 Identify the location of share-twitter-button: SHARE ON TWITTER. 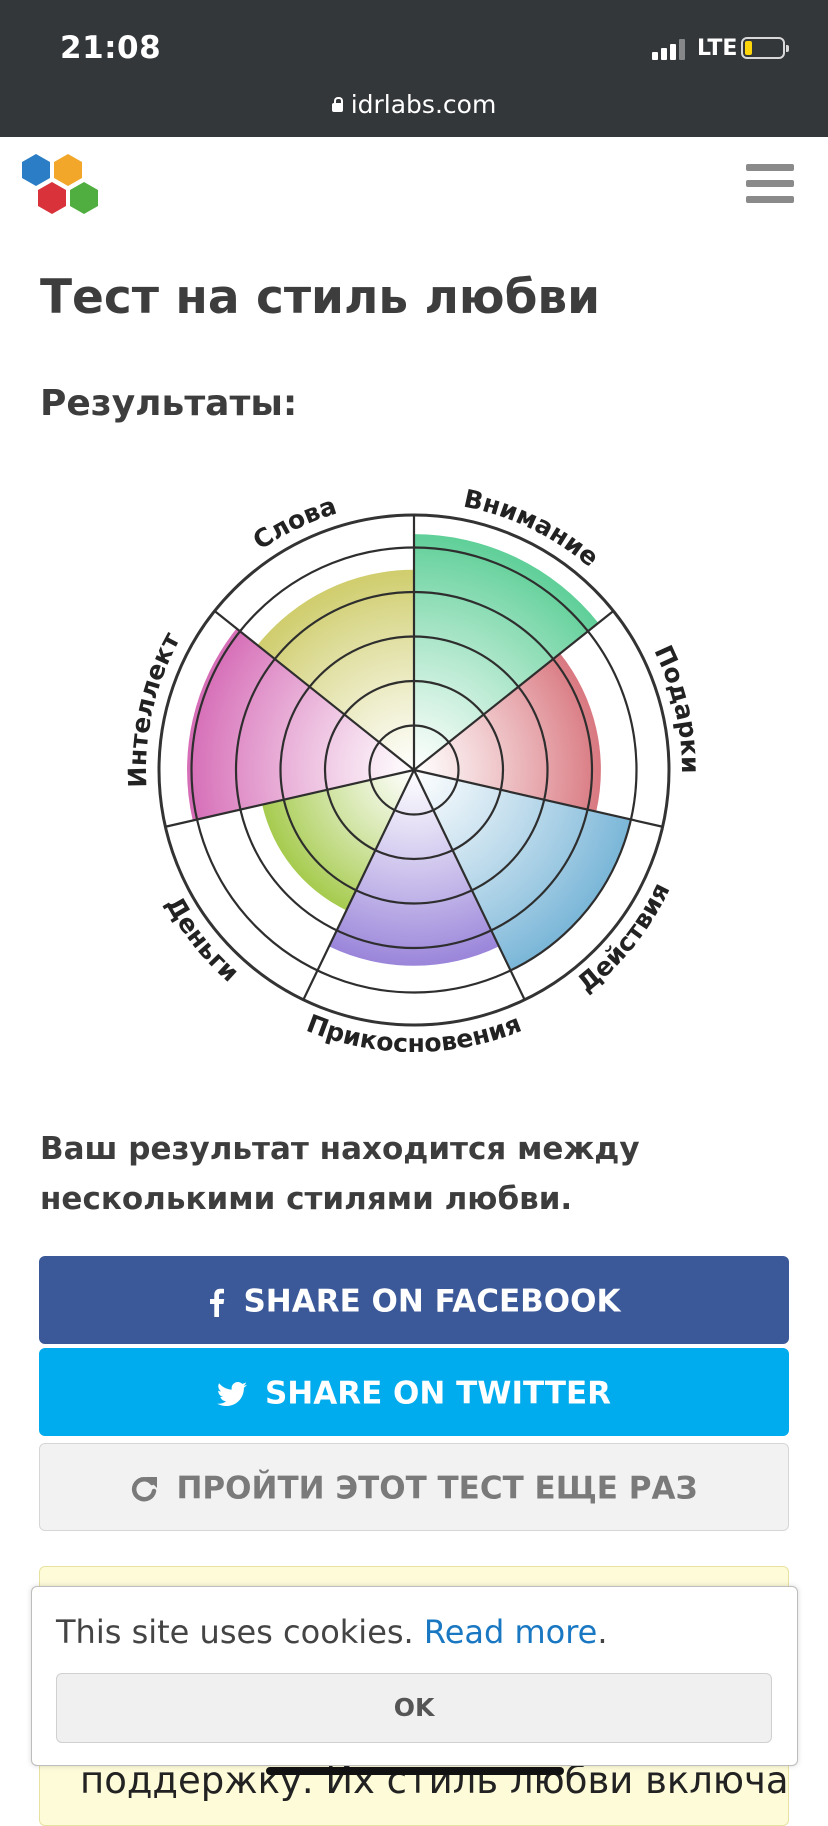
(414, 1392).